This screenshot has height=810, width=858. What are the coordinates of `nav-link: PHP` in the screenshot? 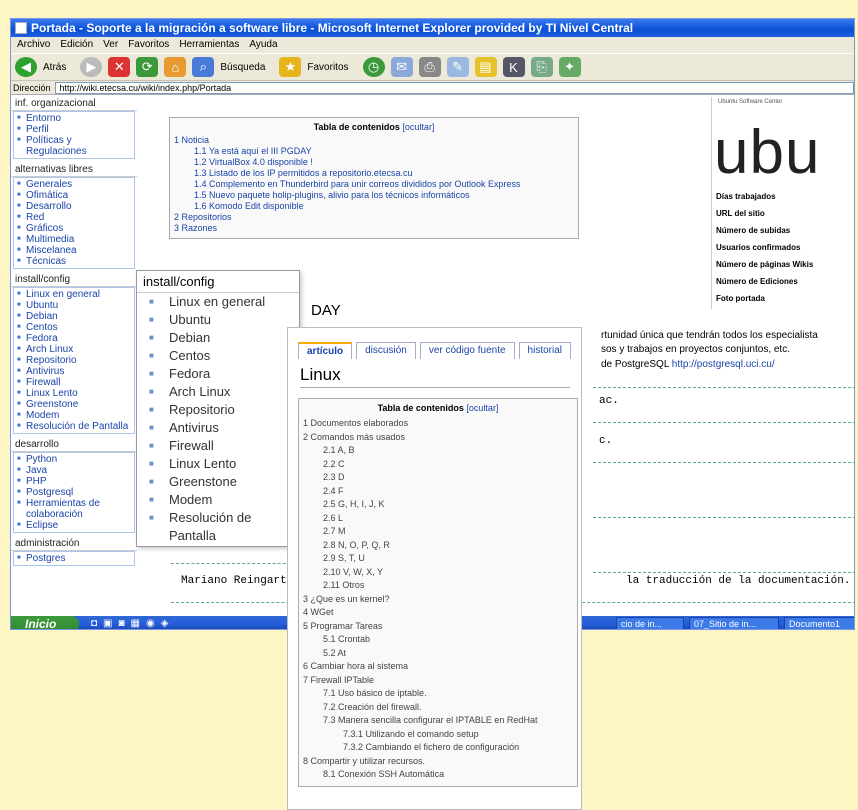 It's located at (74, 481).